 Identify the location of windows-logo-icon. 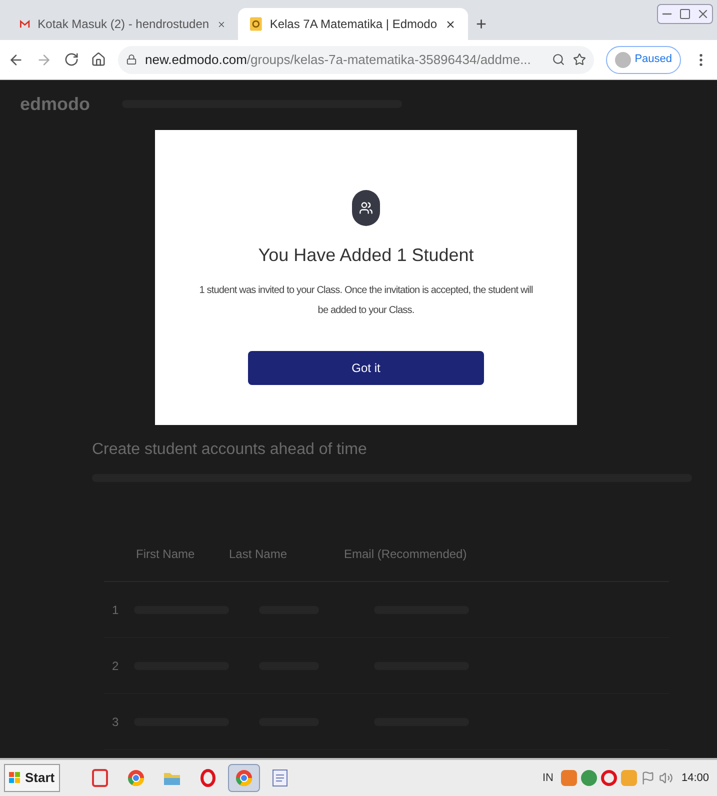
(15, 778).